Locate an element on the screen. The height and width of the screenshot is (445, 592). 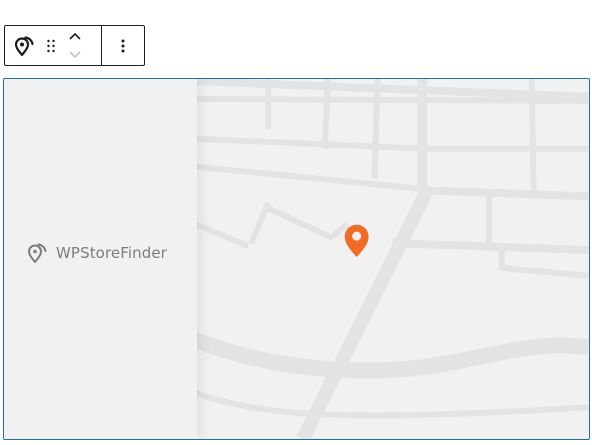
block-type-button is located at coordinates (24, 45).